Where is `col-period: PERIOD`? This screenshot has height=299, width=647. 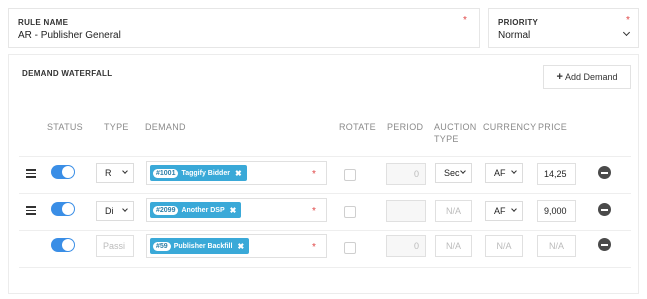 col-period: PERIOD is located at coordinates (405, 127).